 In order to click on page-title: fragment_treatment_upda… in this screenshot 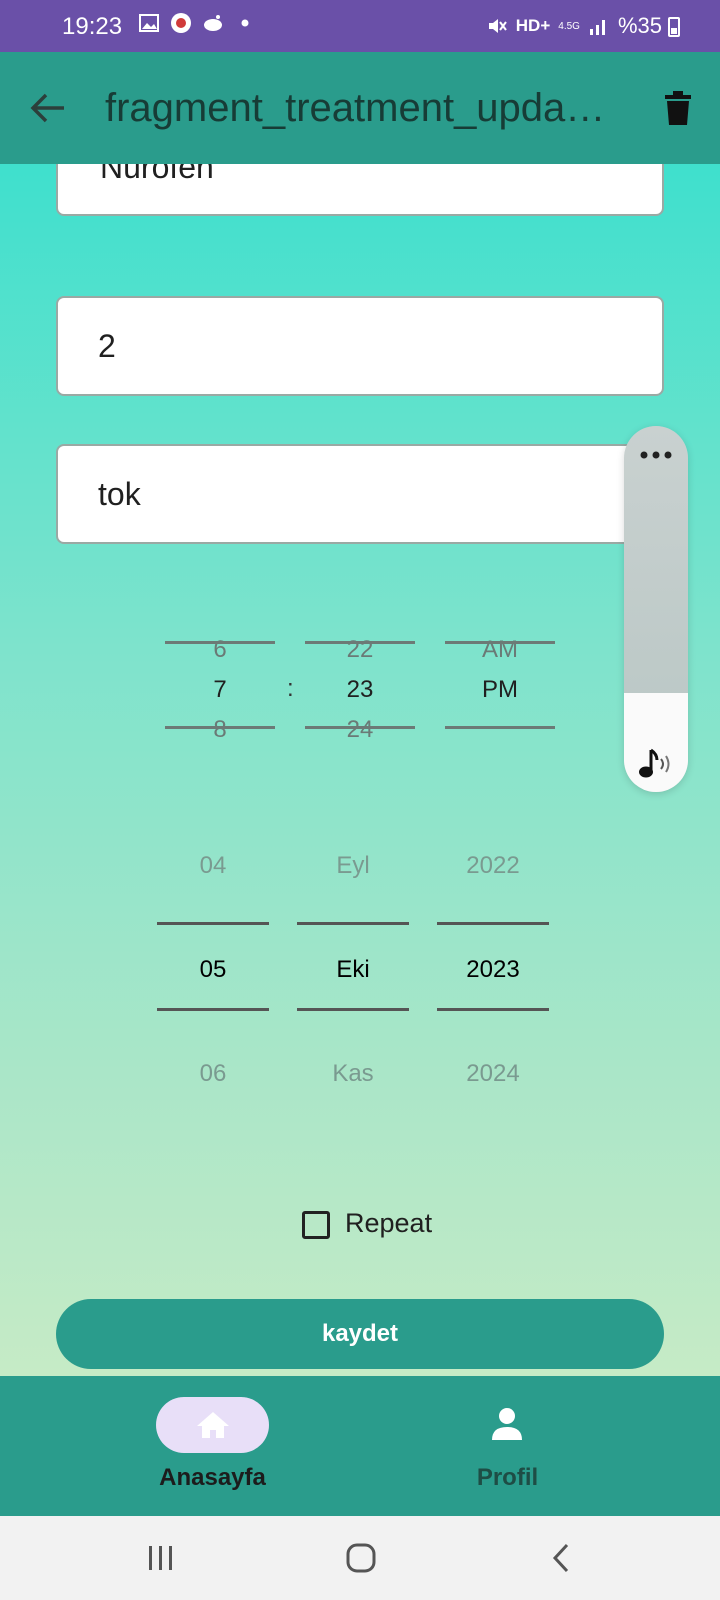, I will do `click(355, 108)`.